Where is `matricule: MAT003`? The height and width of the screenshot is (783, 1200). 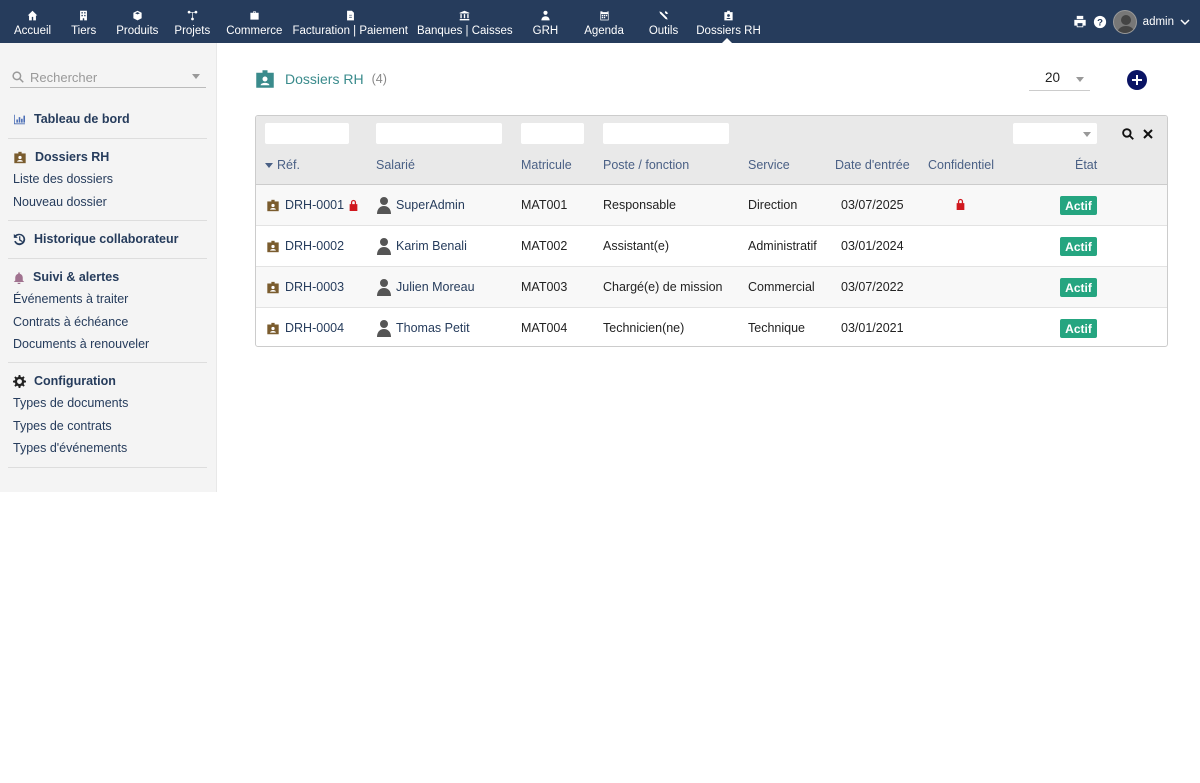 matricule: MAT003 is located at coordinates (544, 287).